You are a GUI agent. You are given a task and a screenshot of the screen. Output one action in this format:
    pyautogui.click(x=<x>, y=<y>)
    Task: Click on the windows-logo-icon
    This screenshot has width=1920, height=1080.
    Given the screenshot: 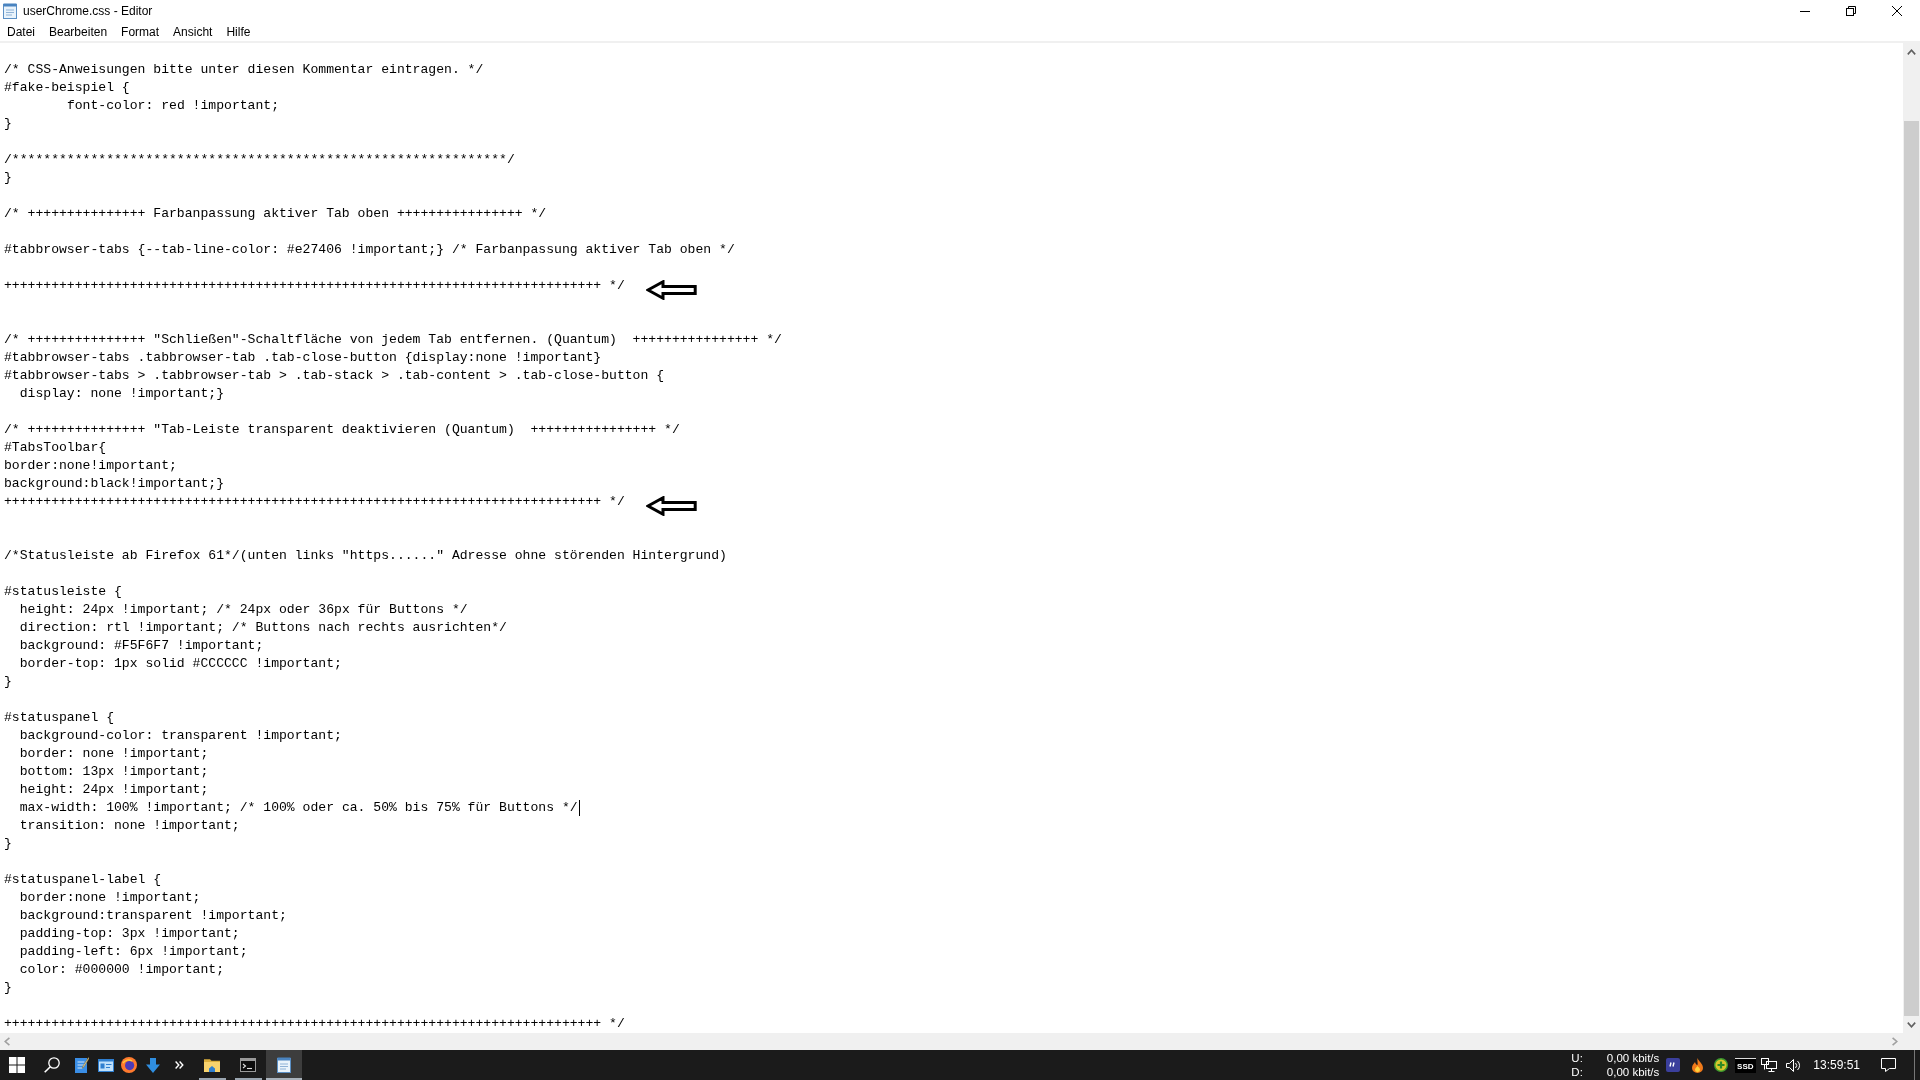 What is the action you would take?
    pyautogui.click(x=17, y=1065)
    